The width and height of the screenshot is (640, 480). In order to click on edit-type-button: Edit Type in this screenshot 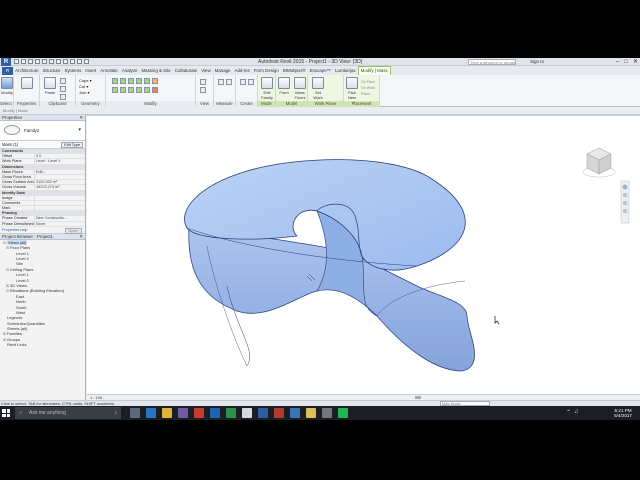, I will do `click(72, 145)`.